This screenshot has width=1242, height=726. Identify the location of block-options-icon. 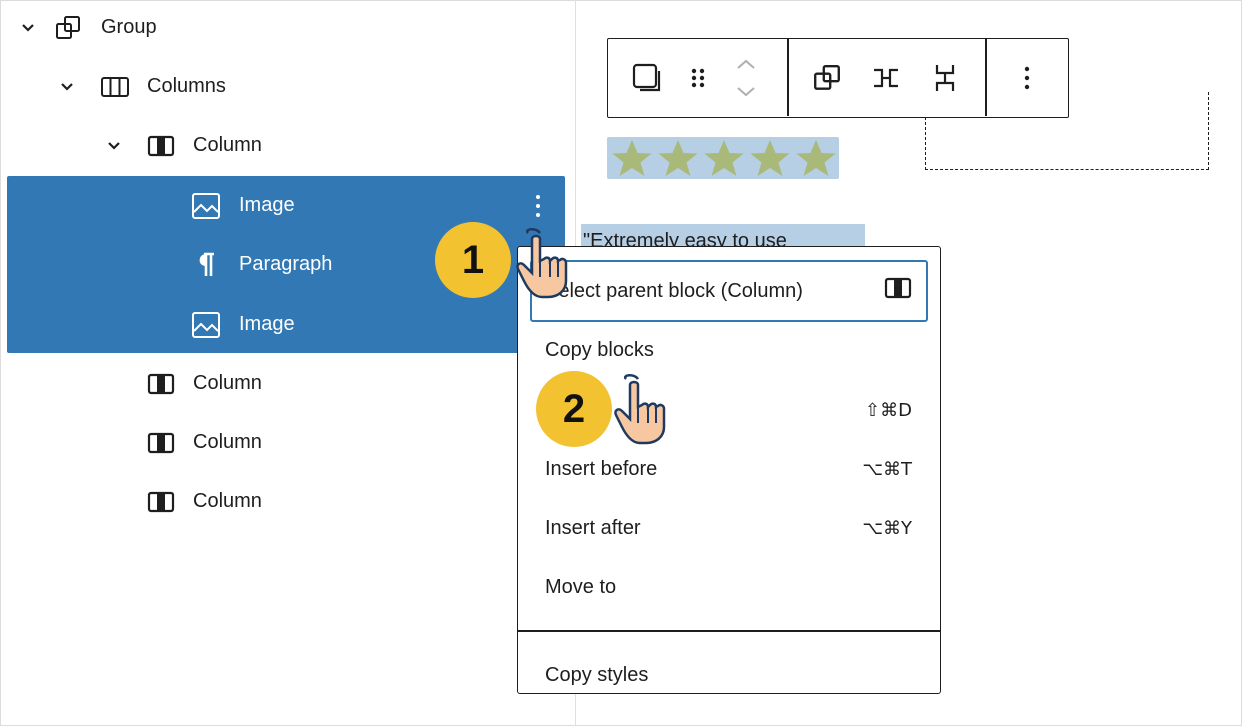
(538, 206).